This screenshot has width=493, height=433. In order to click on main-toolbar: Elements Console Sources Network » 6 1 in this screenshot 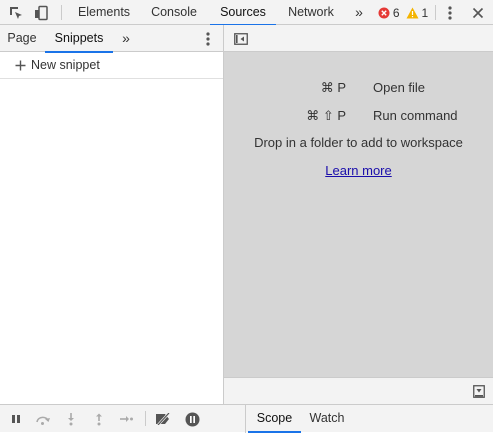, I will do `click(246, 13)`.